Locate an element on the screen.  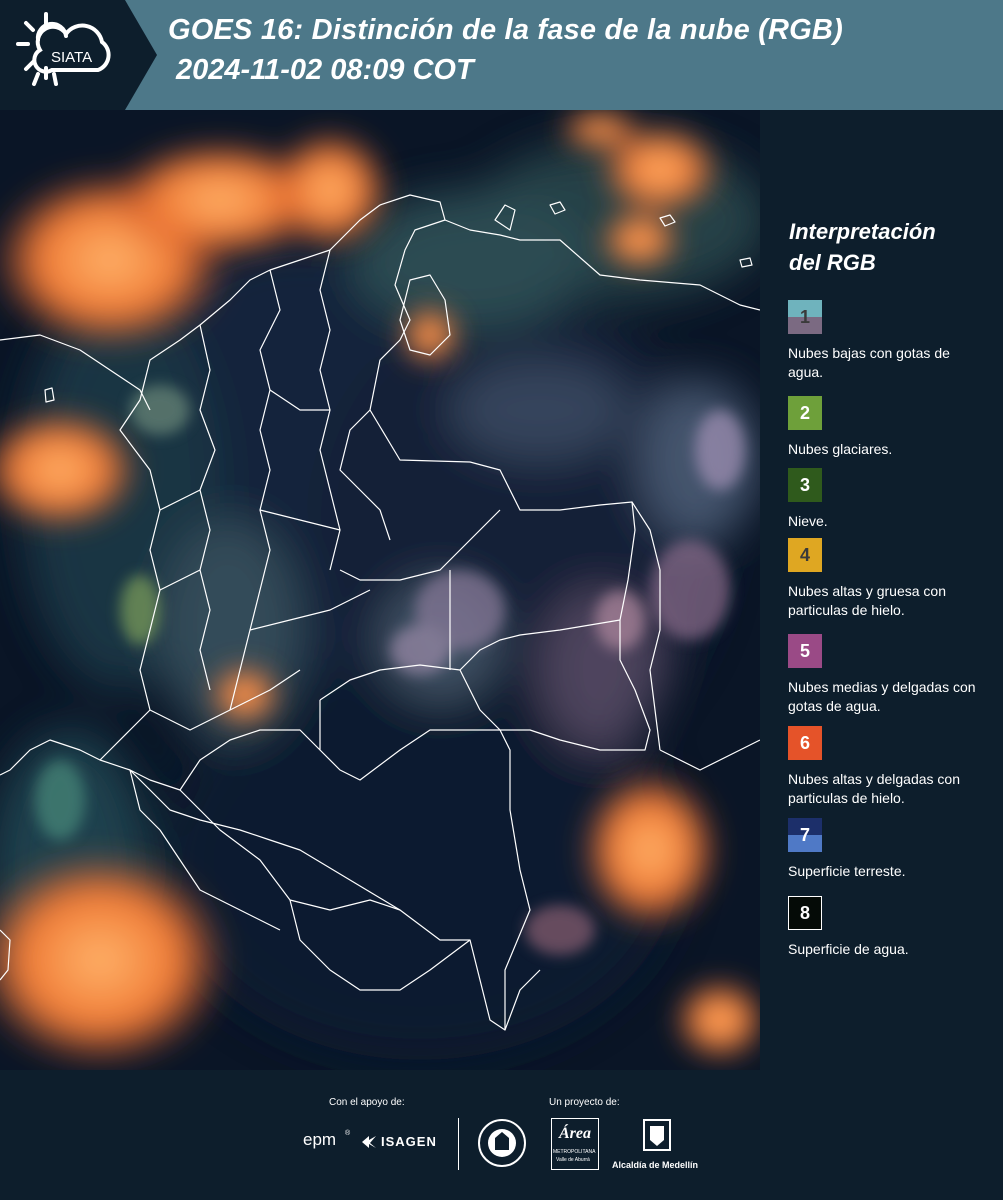
legend-swatch-5: 5 is located at coordinates (805, 651).